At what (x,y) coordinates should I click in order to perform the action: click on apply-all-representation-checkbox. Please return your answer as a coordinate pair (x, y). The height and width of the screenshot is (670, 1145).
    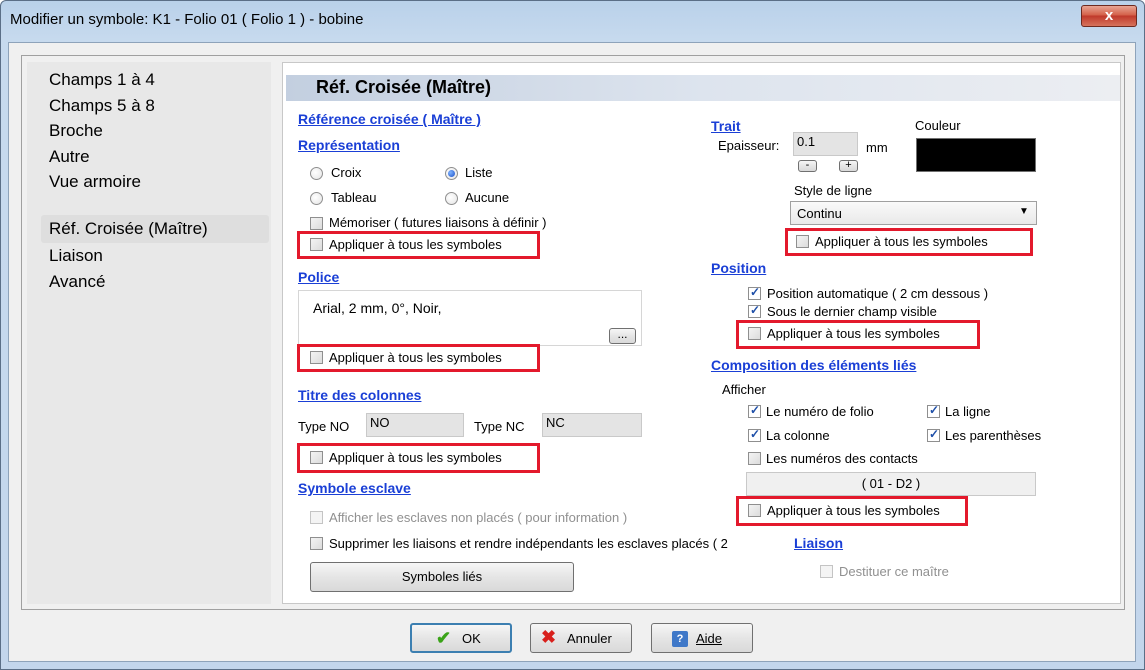
    Looking at the image, I should click on (316, 244).